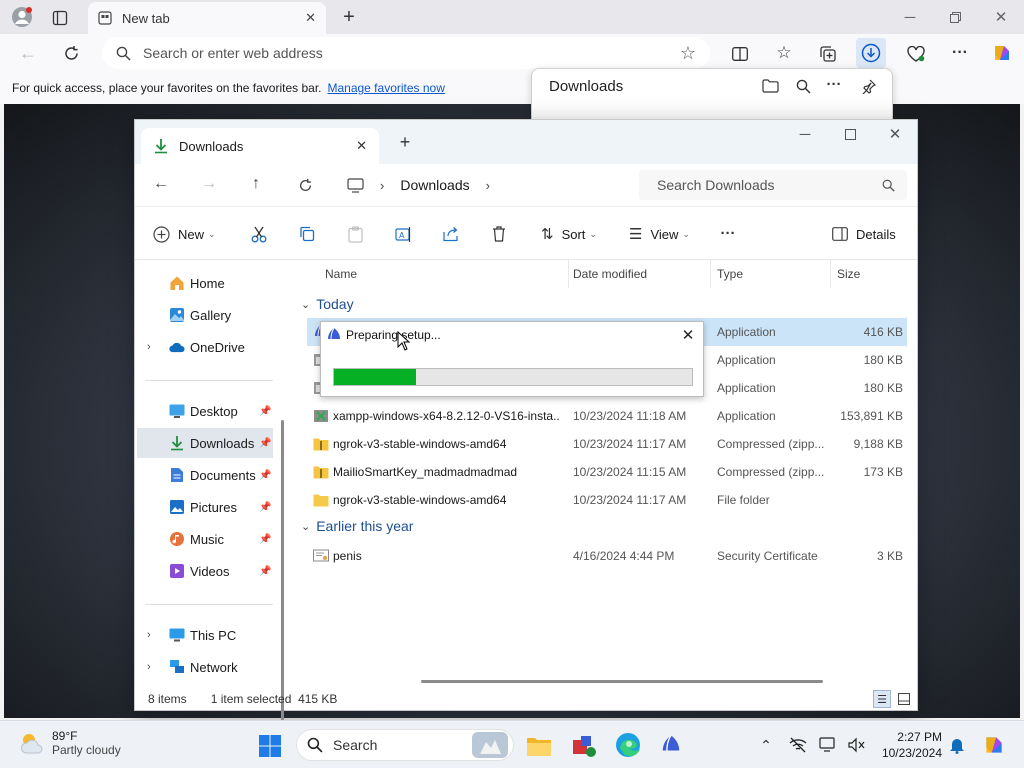  I want to click on breadcrumb-downloads: Downloads, so click(434, 185).